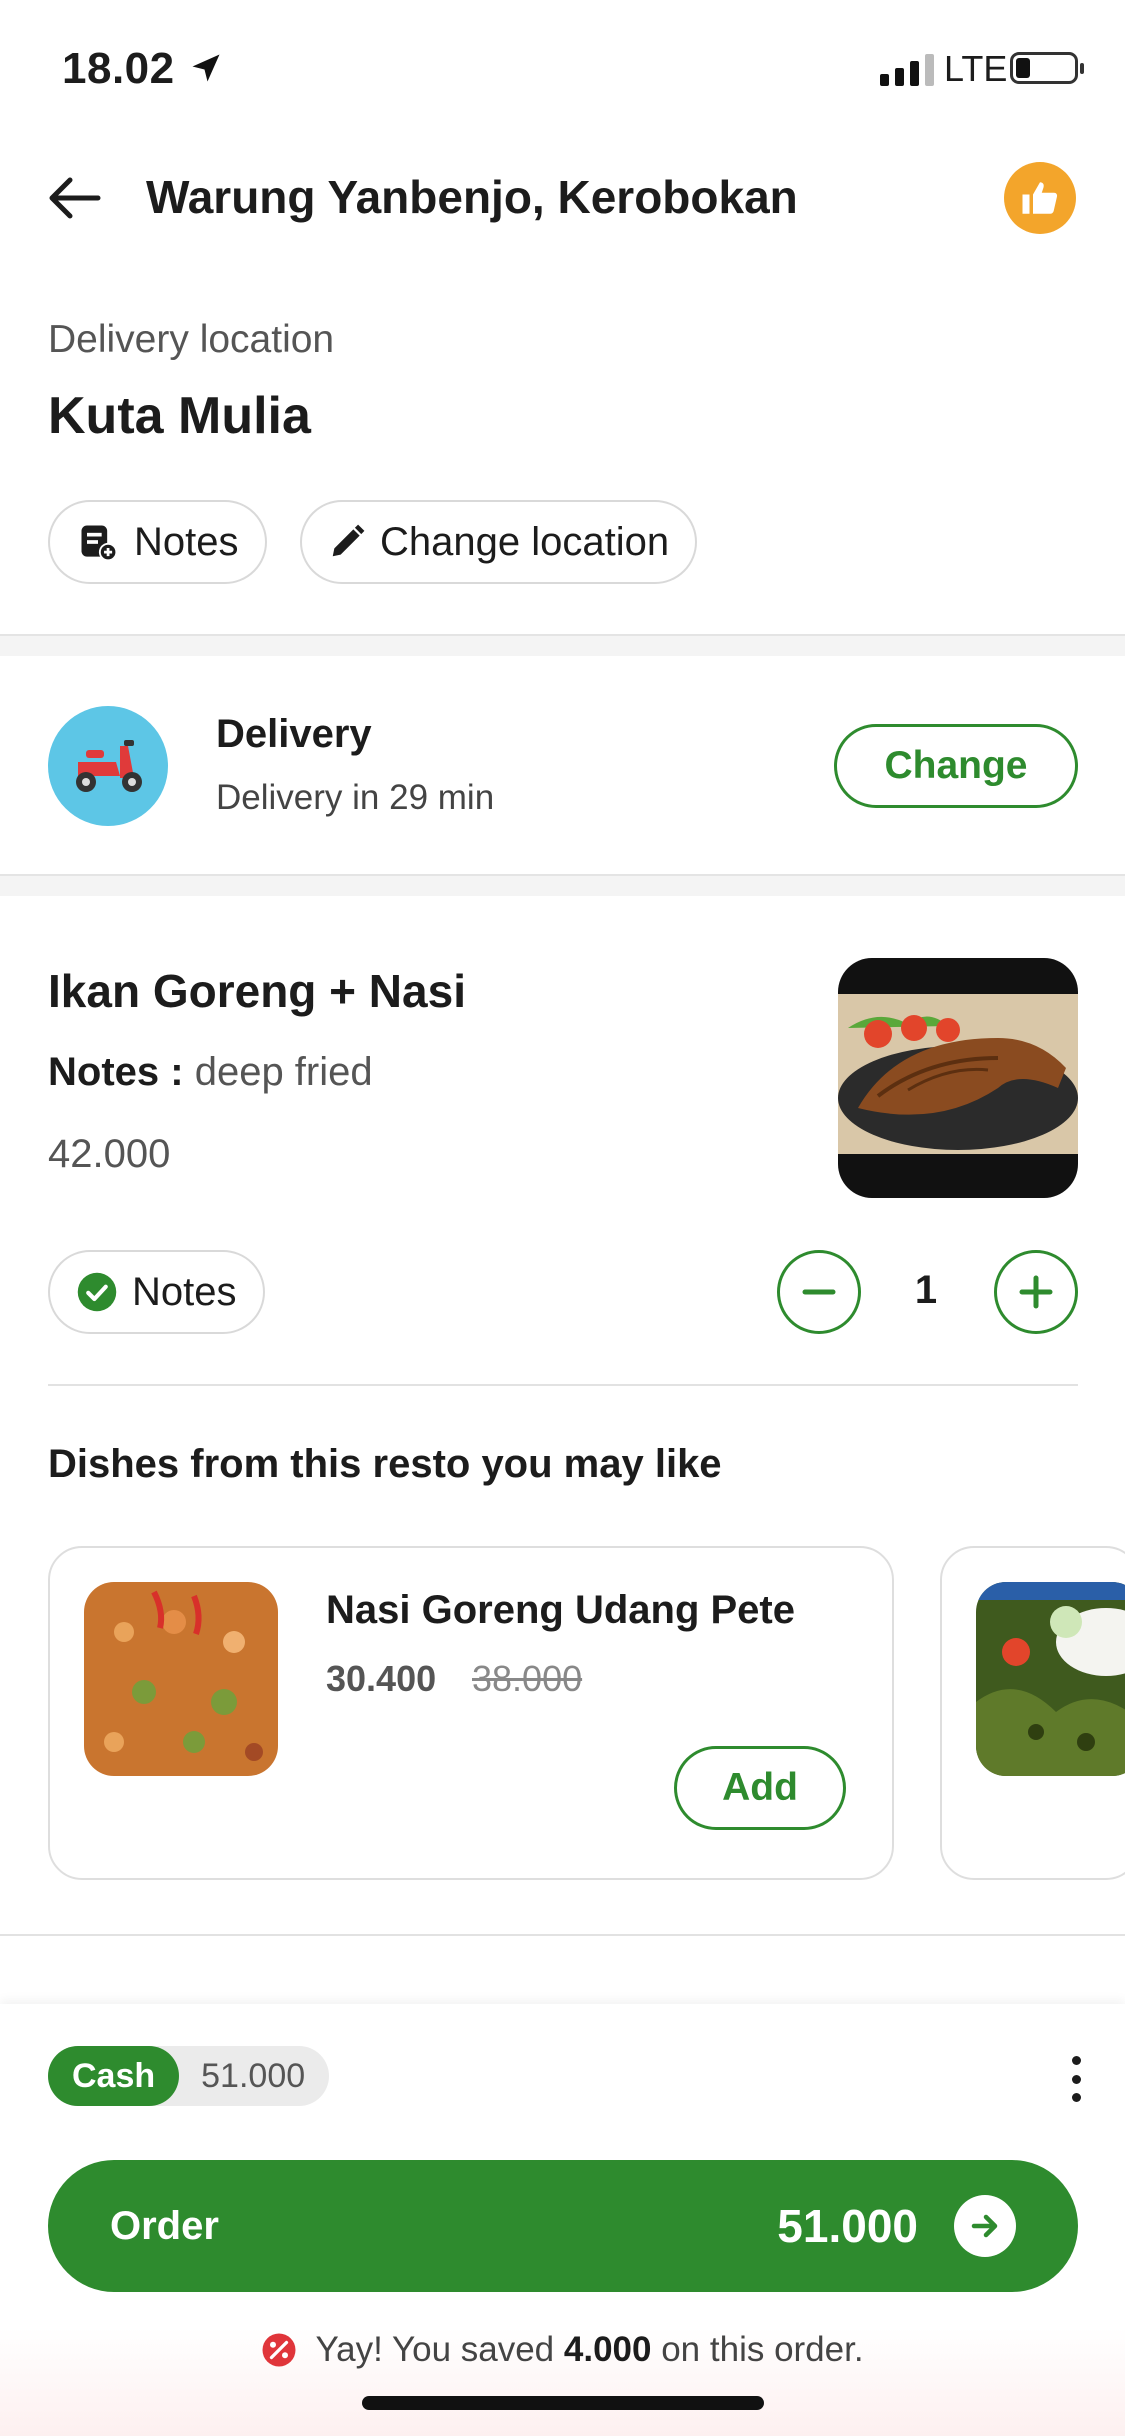 Image resolution: width=1125 pixels, height=2436 pixels. I want to click on back-button, so click(76, 198).